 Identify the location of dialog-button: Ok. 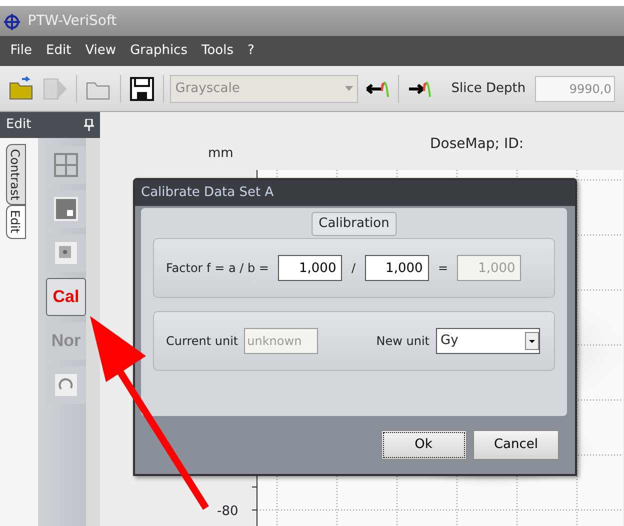
(423, 445).